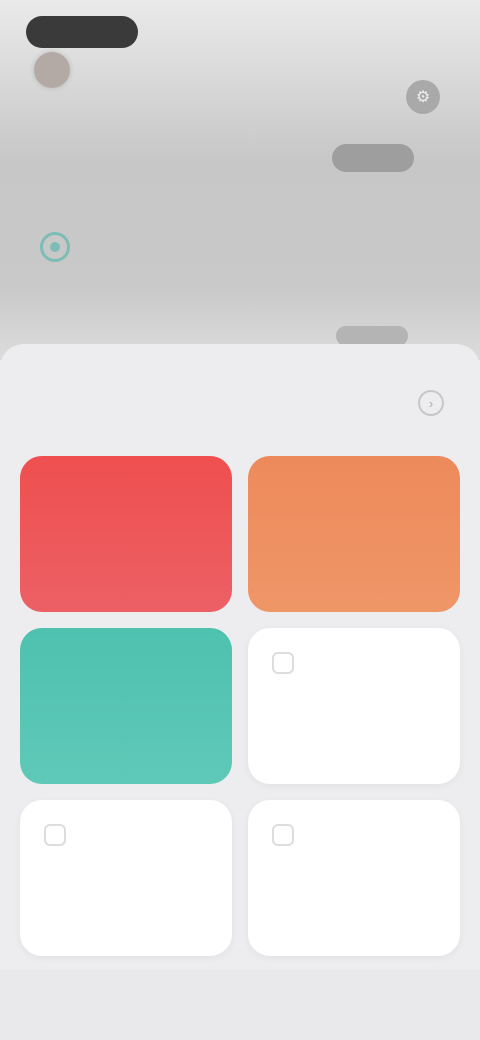 This screenshot has height=1040, width=480. What do you see at coordinates (55, 247) in the screenshot?
I see `target-icon` at bounding box center [55, 247].